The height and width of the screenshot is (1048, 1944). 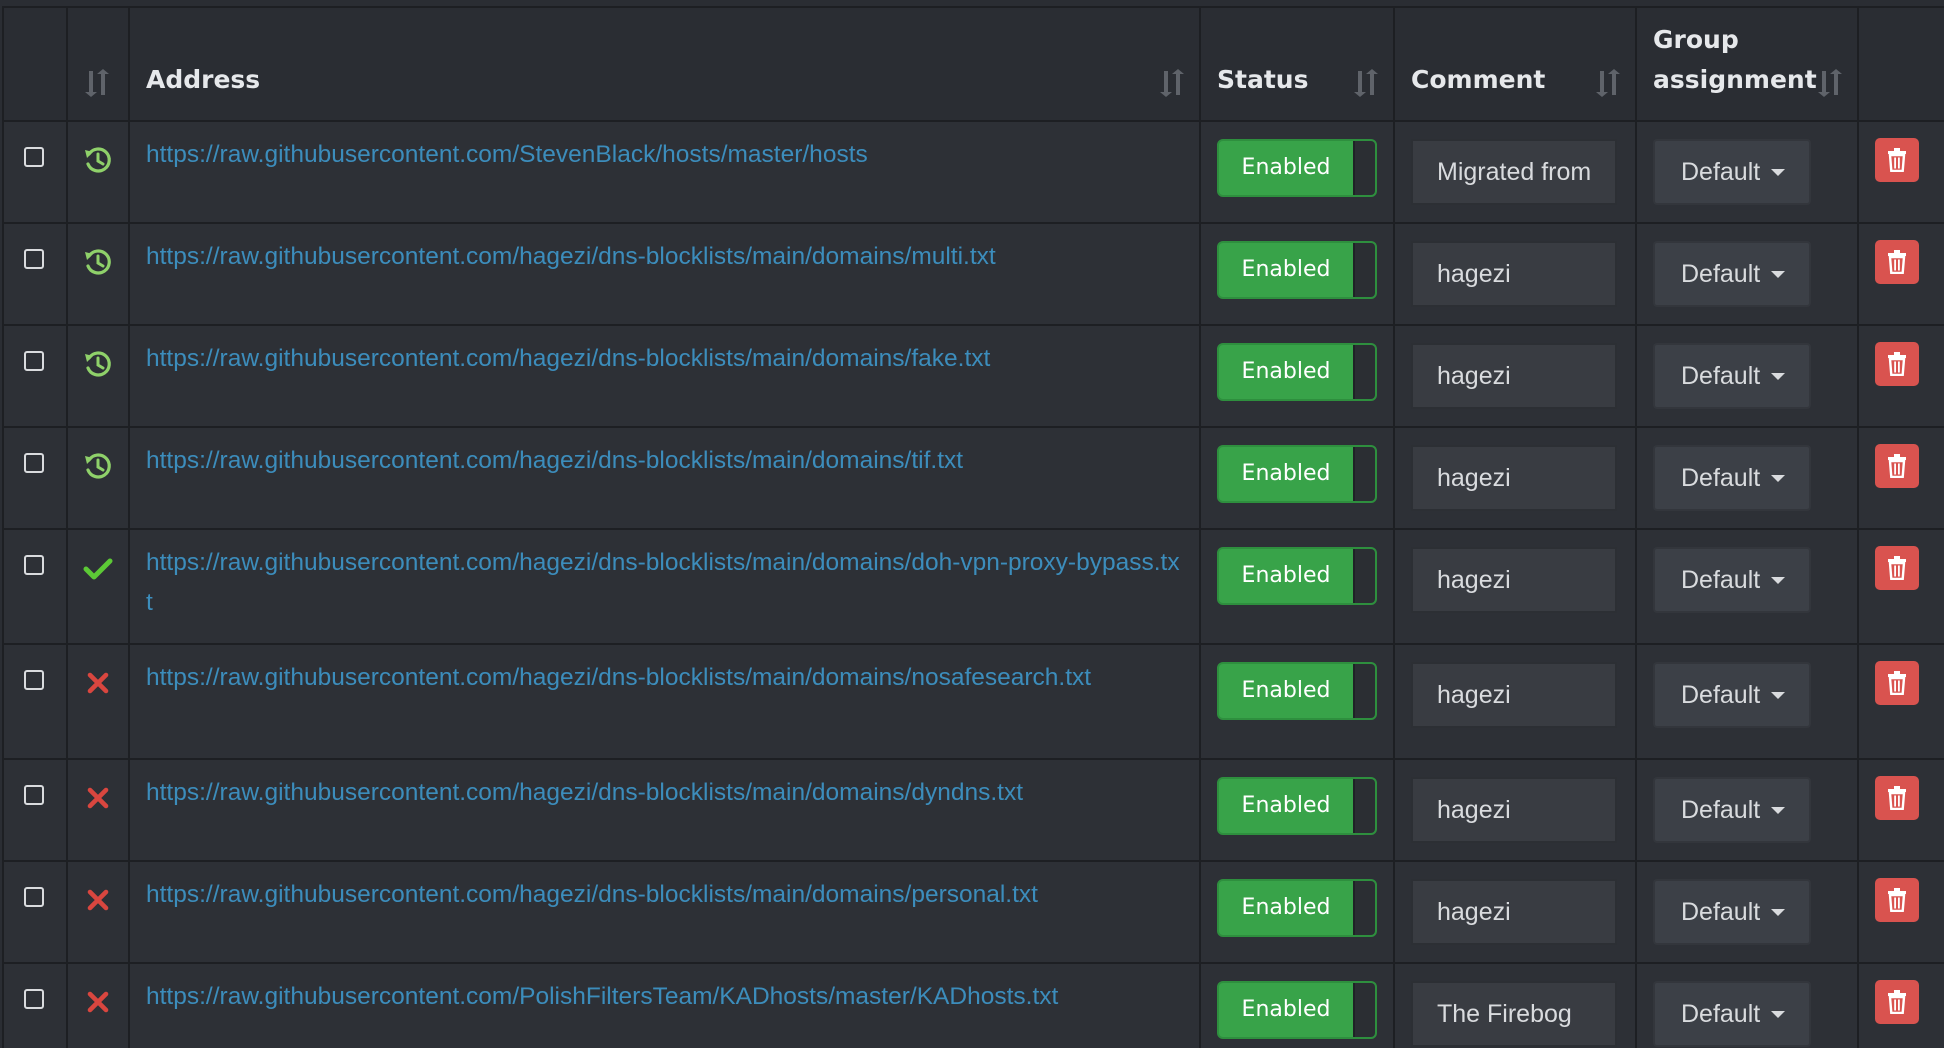 I want to click on address-column-header: Address, so click(x=664, y=64).